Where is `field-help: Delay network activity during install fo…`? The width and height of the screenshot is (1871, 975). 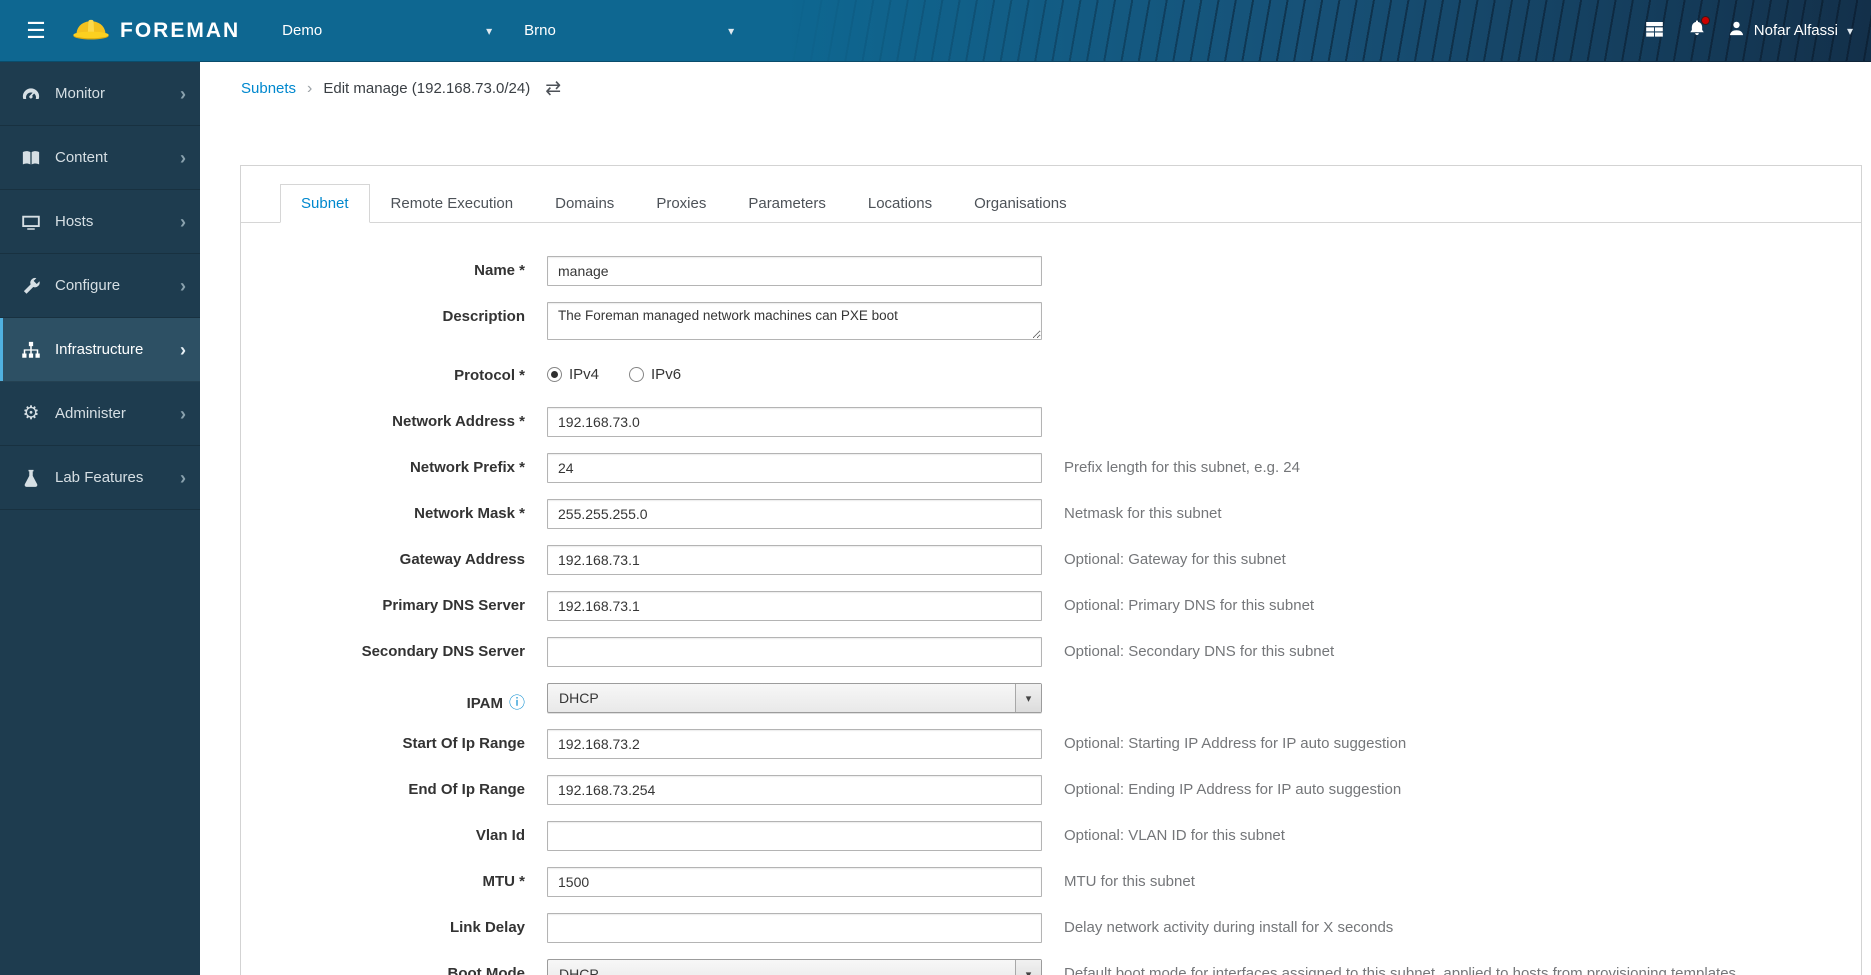
field-help: Delay network activity during install fo… is located at coordinates (1229, 927).